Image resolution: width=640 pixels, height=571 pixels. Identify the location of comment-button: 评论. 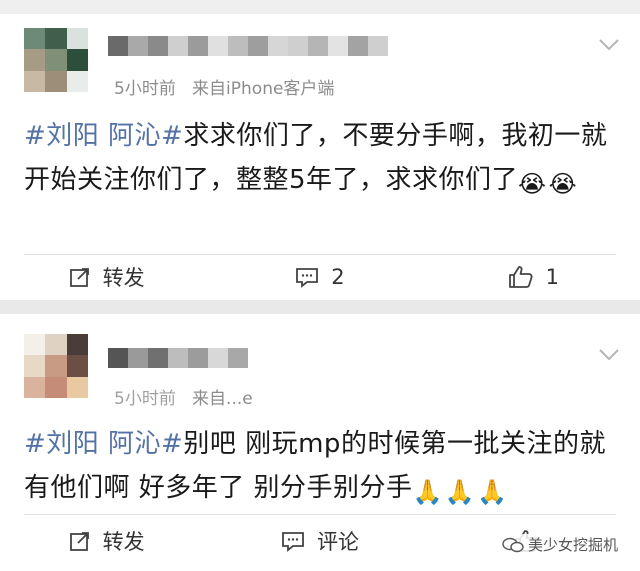
(319, 541).